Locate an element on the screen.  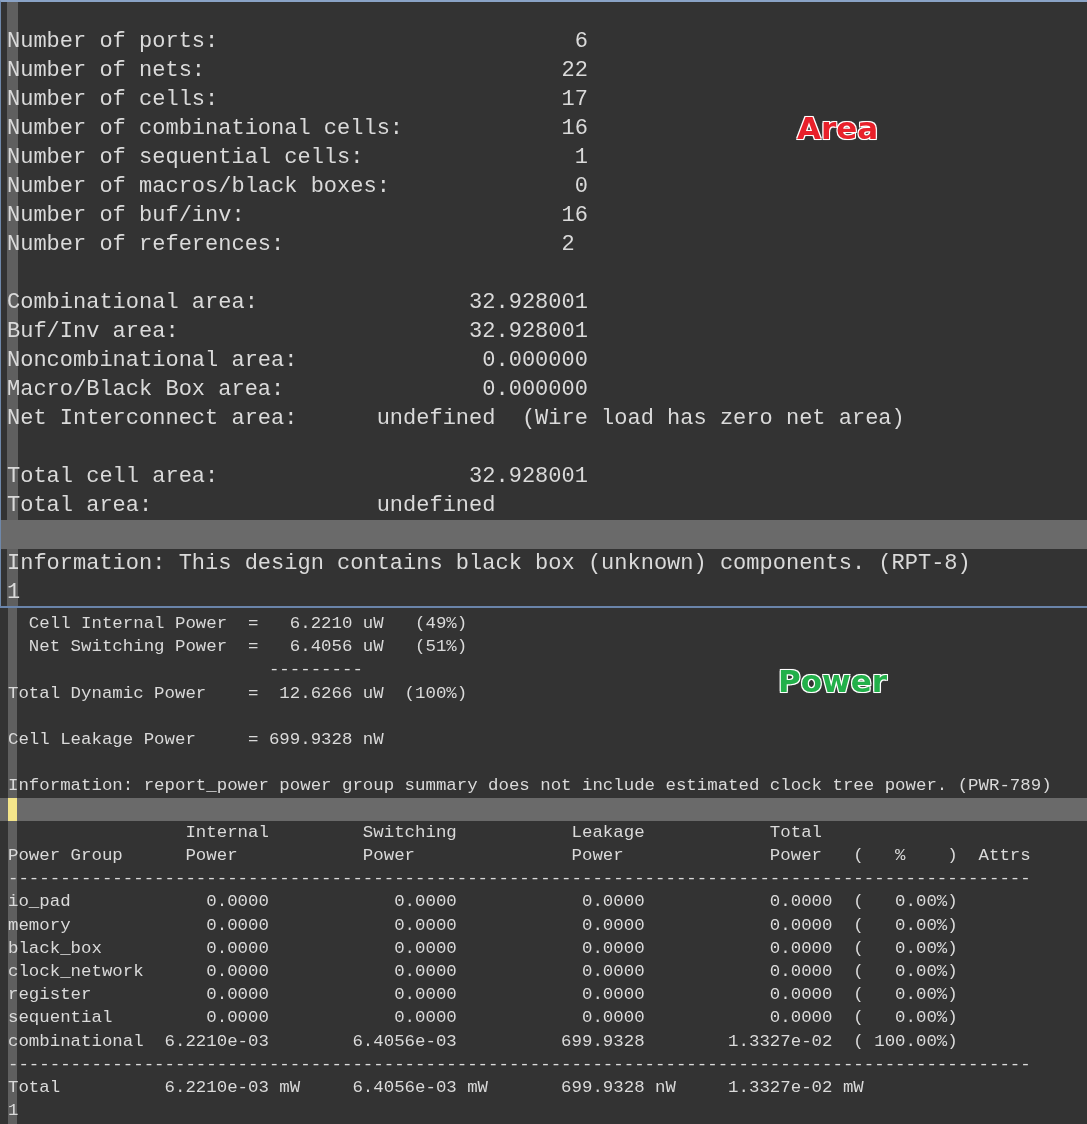
report-line: Number of ports: 6 is located at coordinates (297, 42).